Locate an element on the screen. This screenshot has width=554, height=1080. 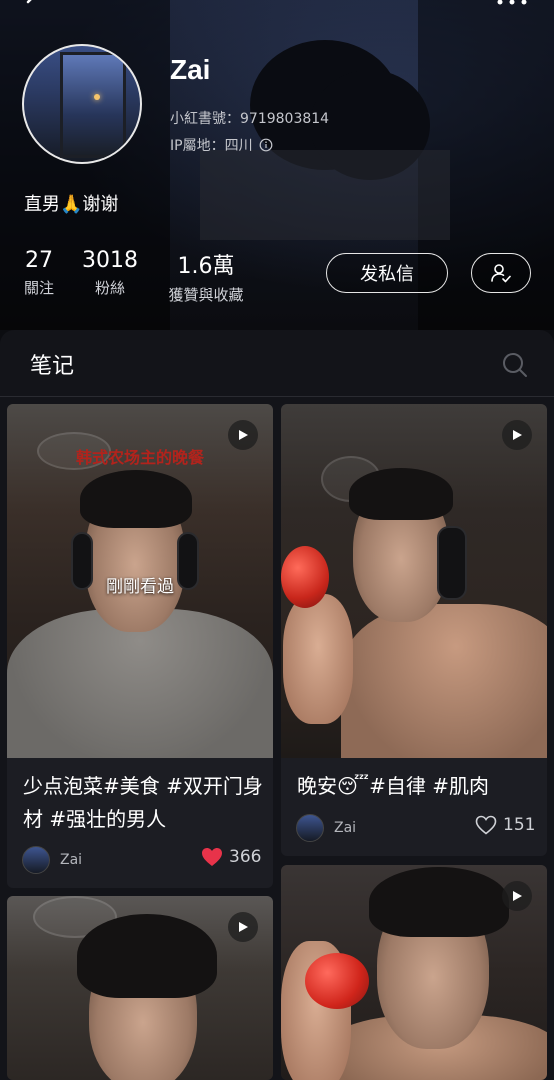
user-check-icon is located at coordinates (501, 273).